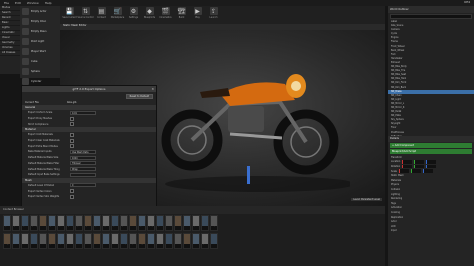  Describe the element at coordinates (205, 223) in the screenshot. I see `asset-thumbnail: Tank` at that location.